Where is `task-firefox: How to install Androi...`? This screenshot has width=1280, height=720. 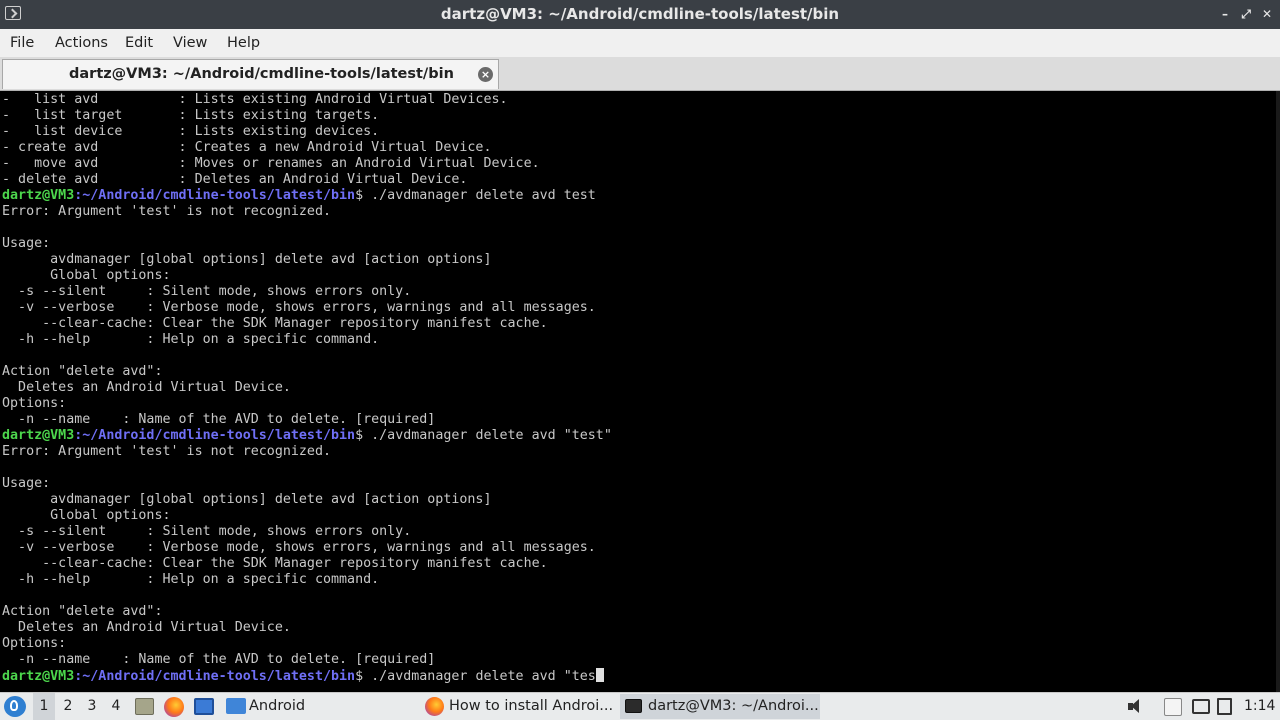 task-firefox: How to install Androi... is located at coordinates (518, 706).